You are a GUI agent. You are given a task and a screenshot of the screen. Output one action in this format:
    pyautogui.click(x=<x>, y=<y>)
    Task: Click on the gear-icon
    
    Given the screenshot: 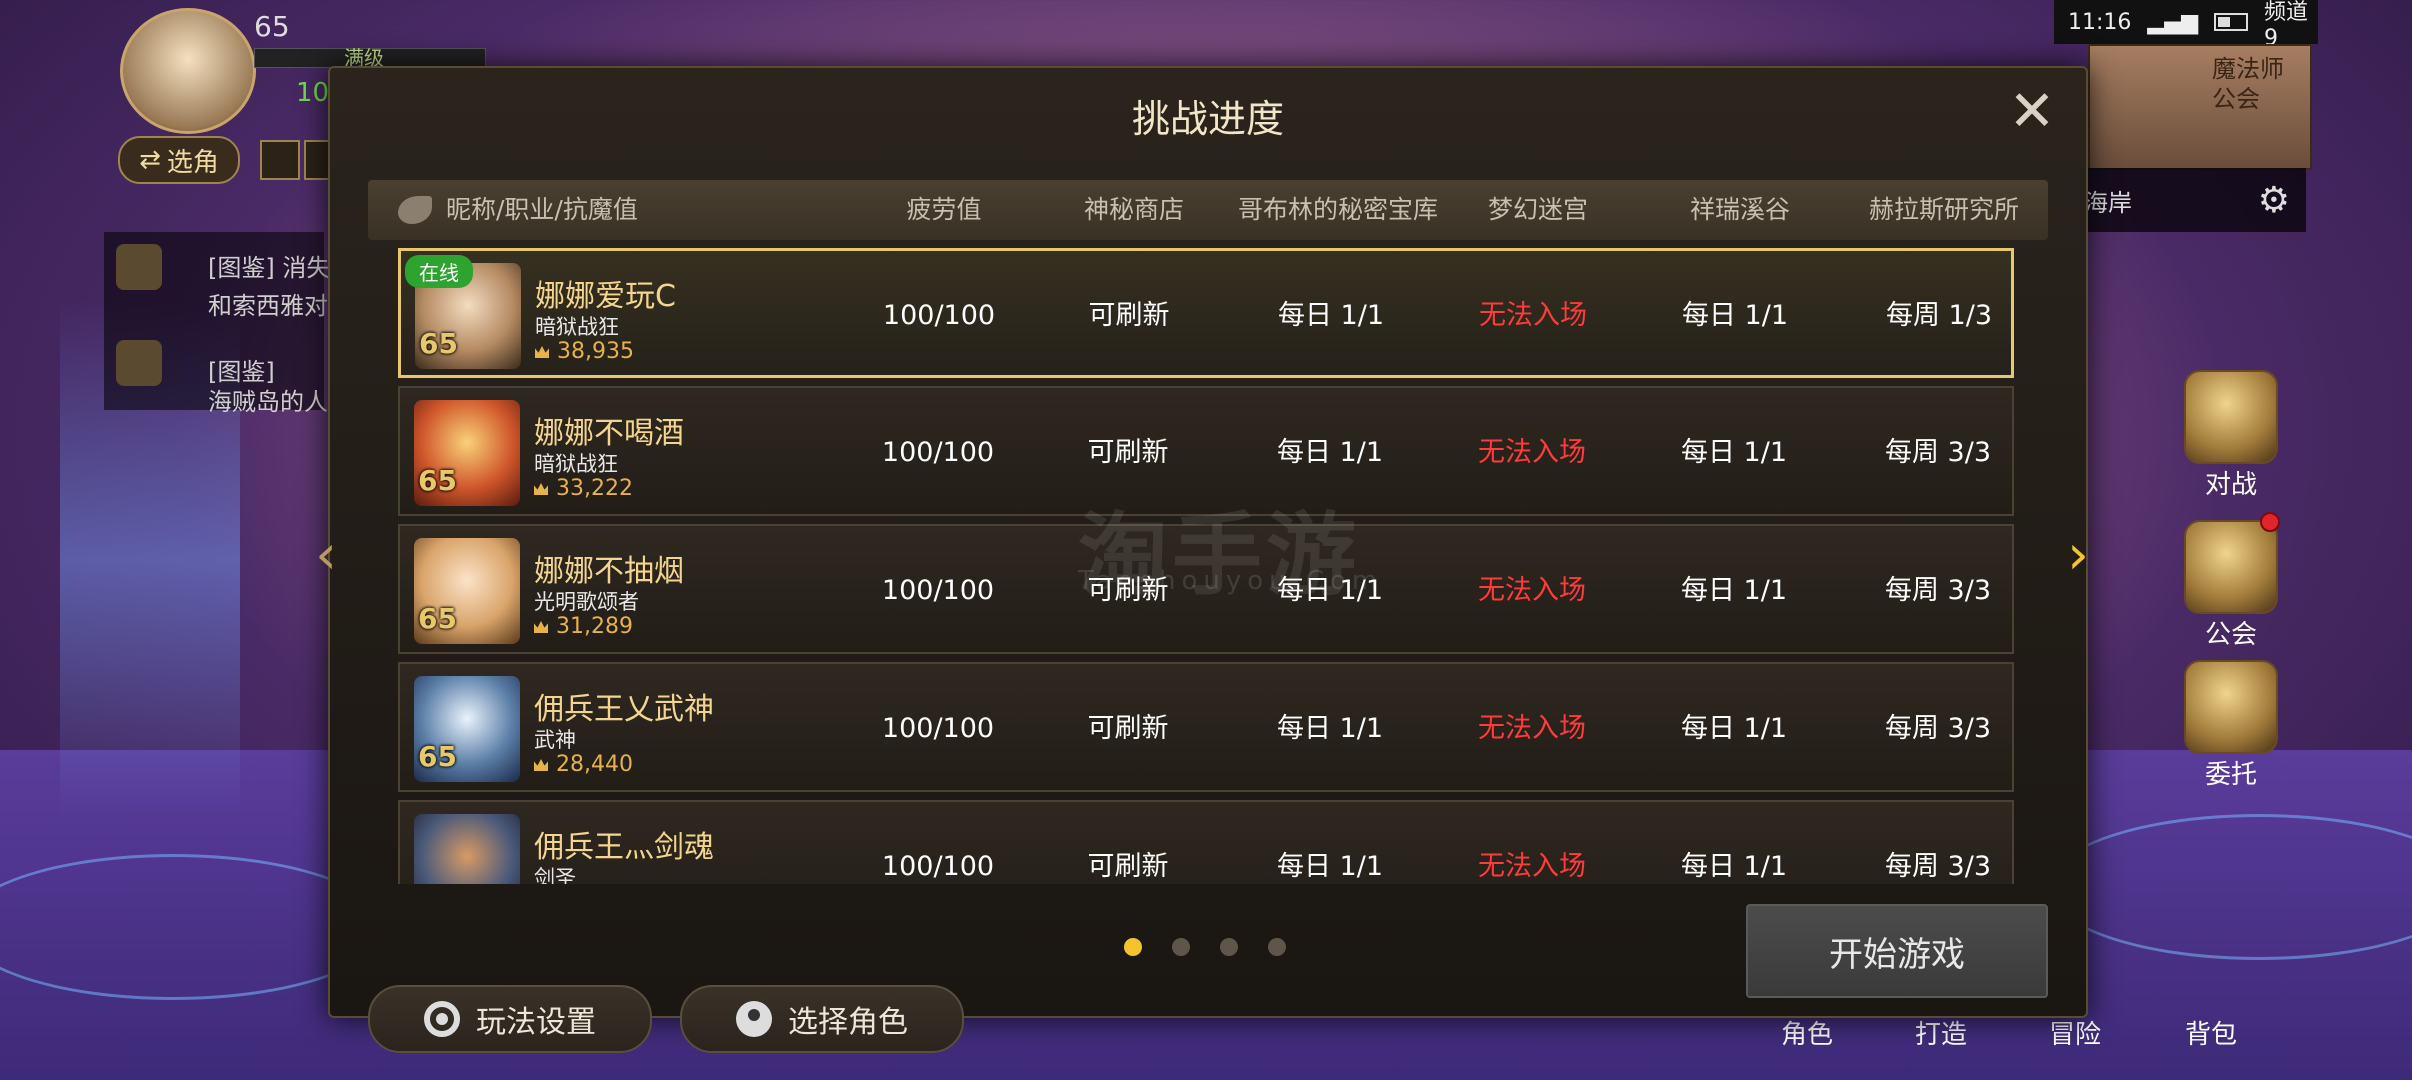 What is the action you would take?
    pyautogui.click(x=442, y=1019)
    